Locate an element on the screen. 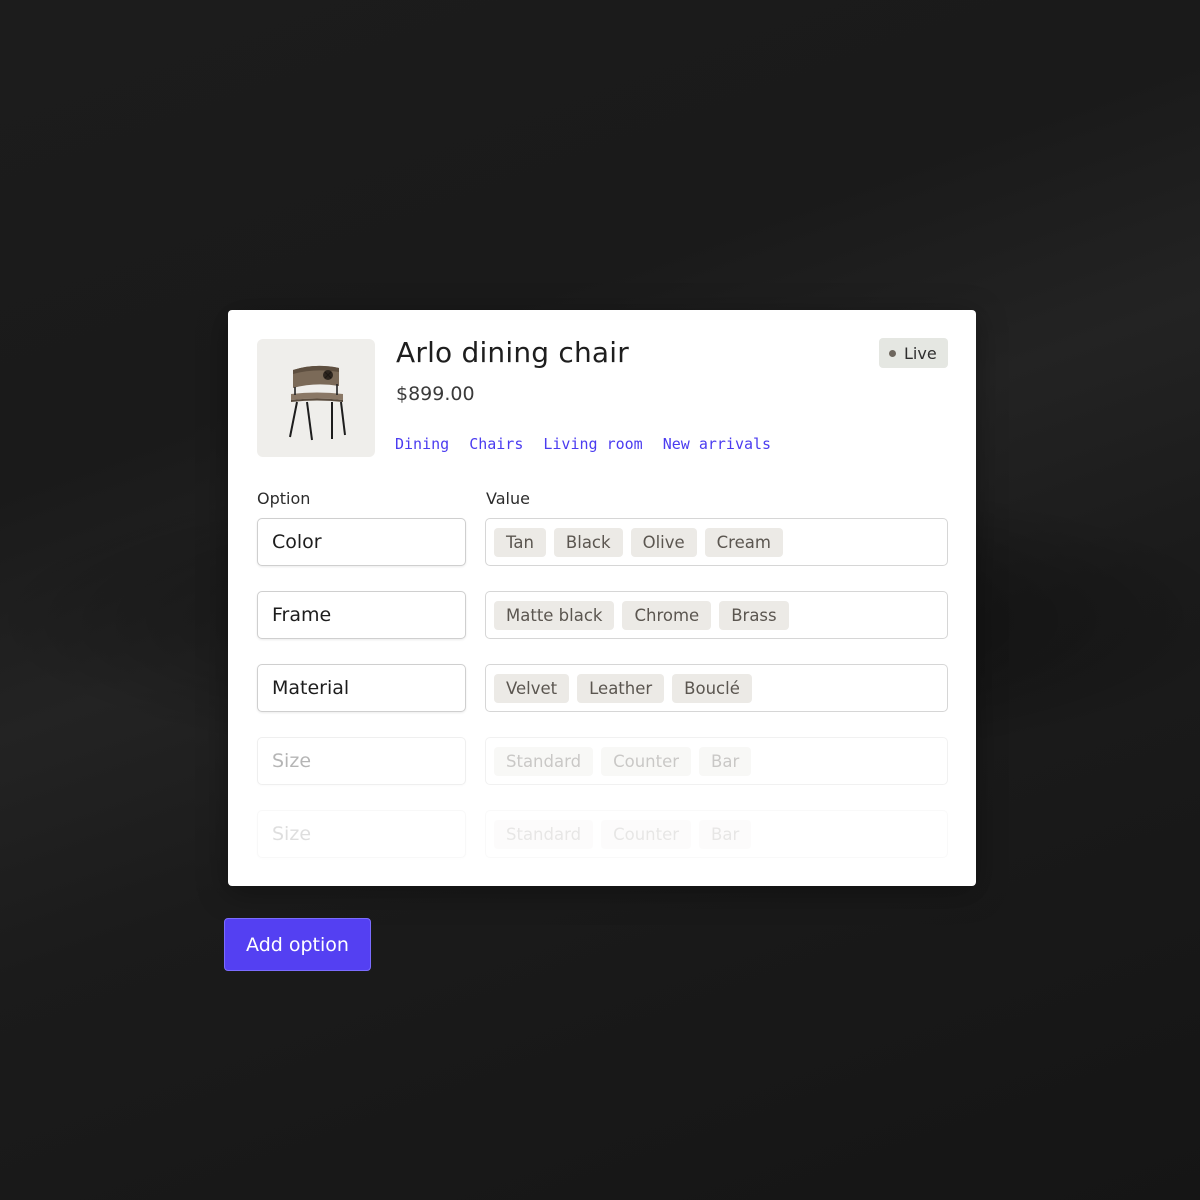  option-name-field: Color is located at coordinates (361, 542).